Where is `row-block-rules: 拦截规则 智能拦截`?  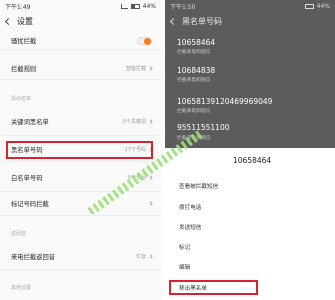 row-block-rules: 拦截规则 智能拦截 is located at coordinates (80, 69).